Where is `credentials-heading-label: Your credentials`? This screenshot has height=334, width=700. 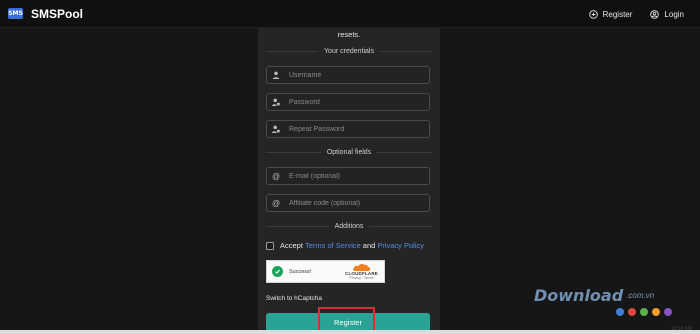
credentials-heading-label: Your credentials is located at coordinates (349, 51).